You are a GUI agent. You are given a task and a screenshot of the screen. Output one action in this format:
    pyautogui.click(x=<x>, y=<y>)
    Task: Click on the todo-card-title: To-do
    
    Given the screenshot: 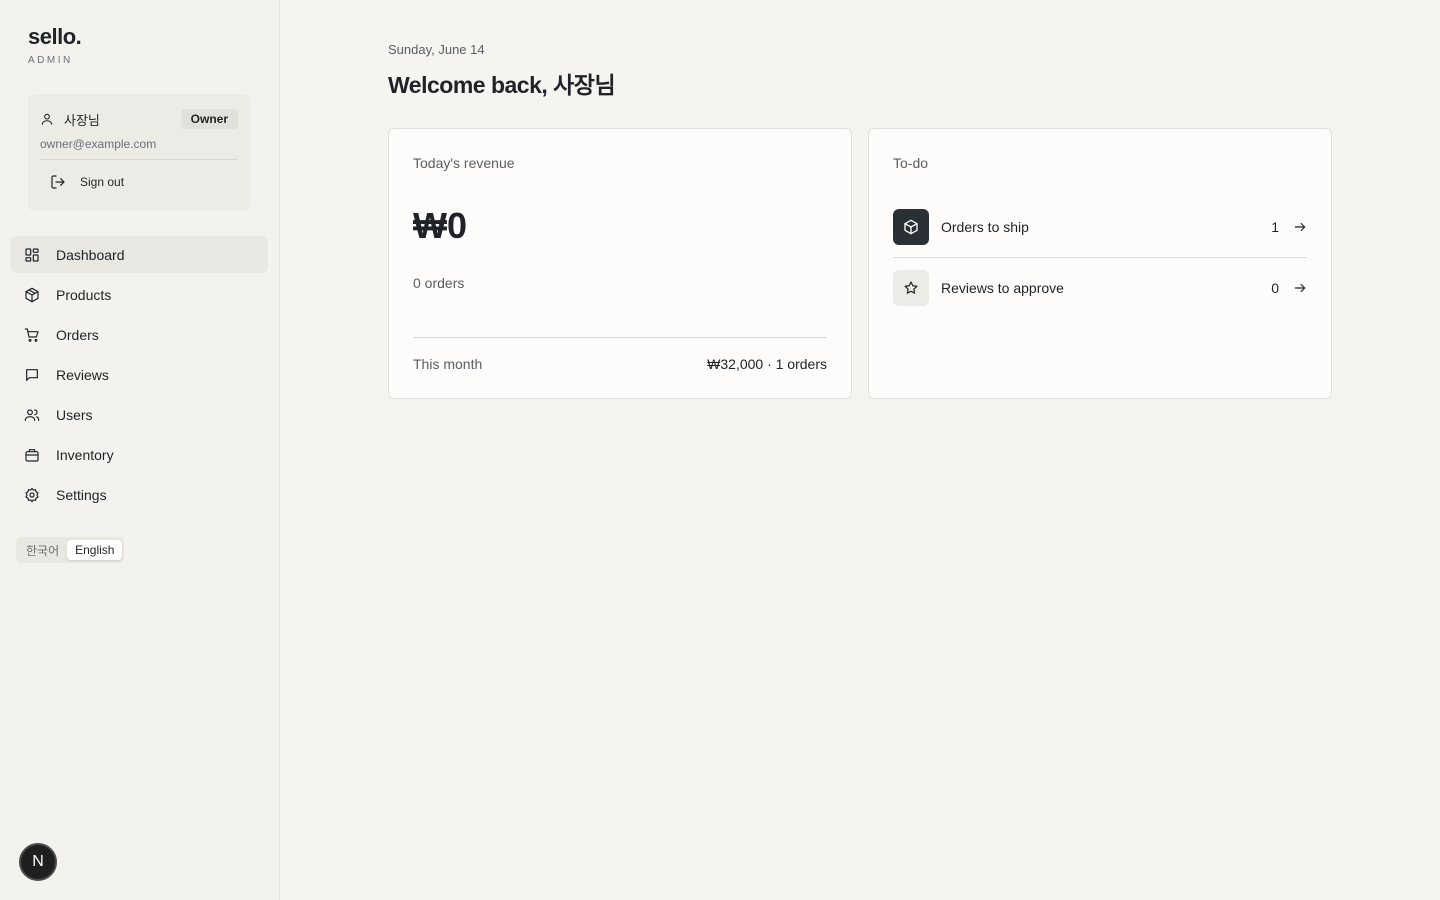 What is the action you would take?
    pyautogui.click(x=911, y=163)
    